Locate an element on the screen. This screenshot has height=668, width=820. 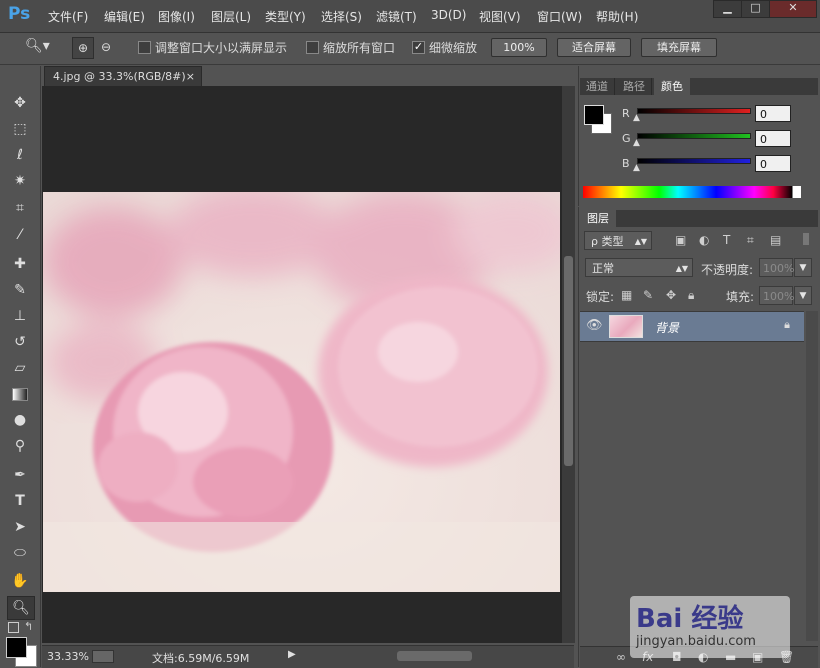
pen-tool-icon: ✒ is located at coordinates (20, 475).